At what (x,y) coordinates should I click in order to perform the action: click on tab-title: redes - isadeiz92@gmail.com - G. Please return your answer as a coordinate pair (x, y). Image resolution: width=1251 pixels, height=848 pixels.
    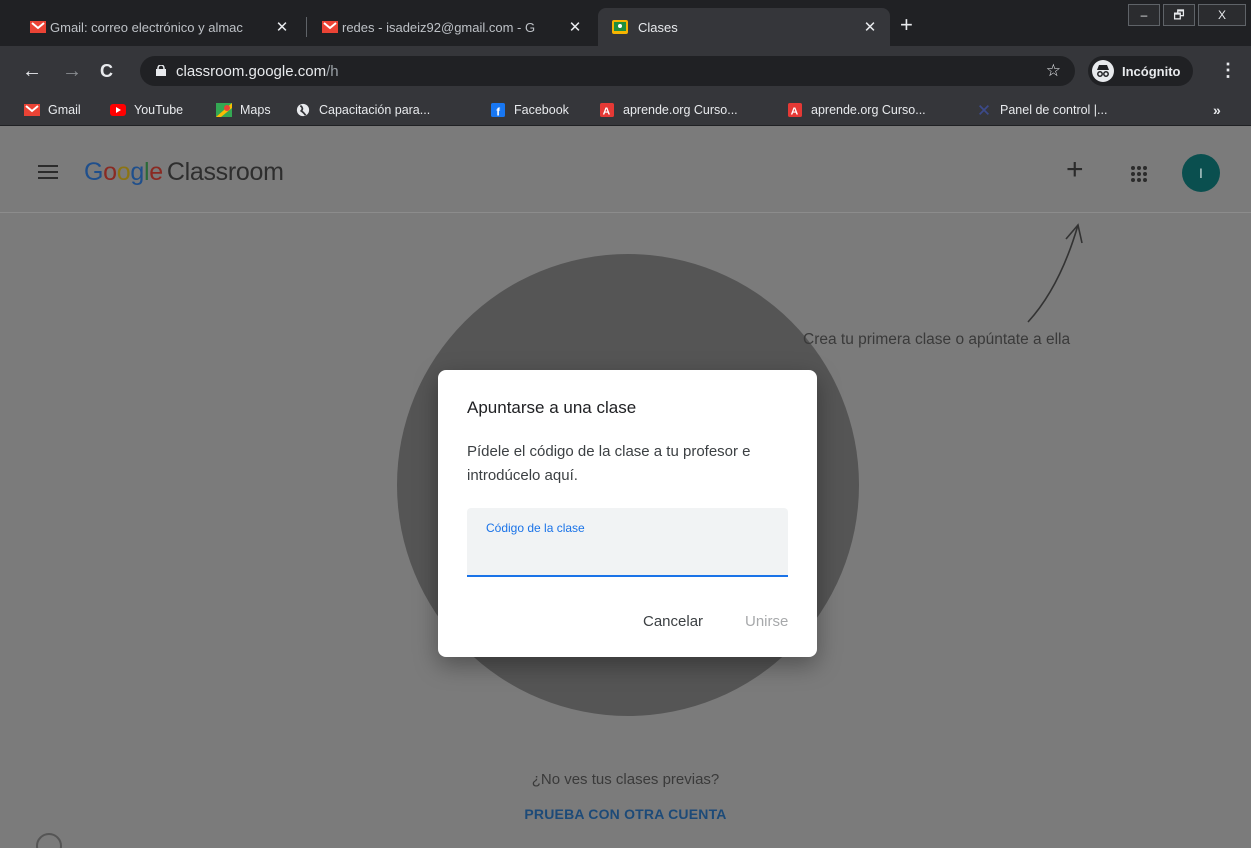
    Looking at the image, I should click on (439, 27).